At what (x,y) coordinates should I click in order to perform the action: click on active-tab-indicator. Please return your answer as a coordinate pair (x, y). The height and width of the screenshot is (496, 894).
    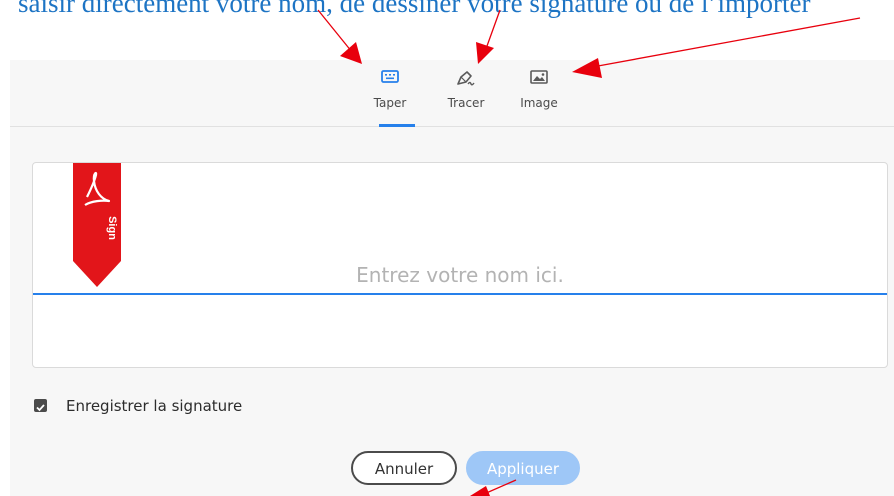
    Looking at the image, I should click on (397, 125).